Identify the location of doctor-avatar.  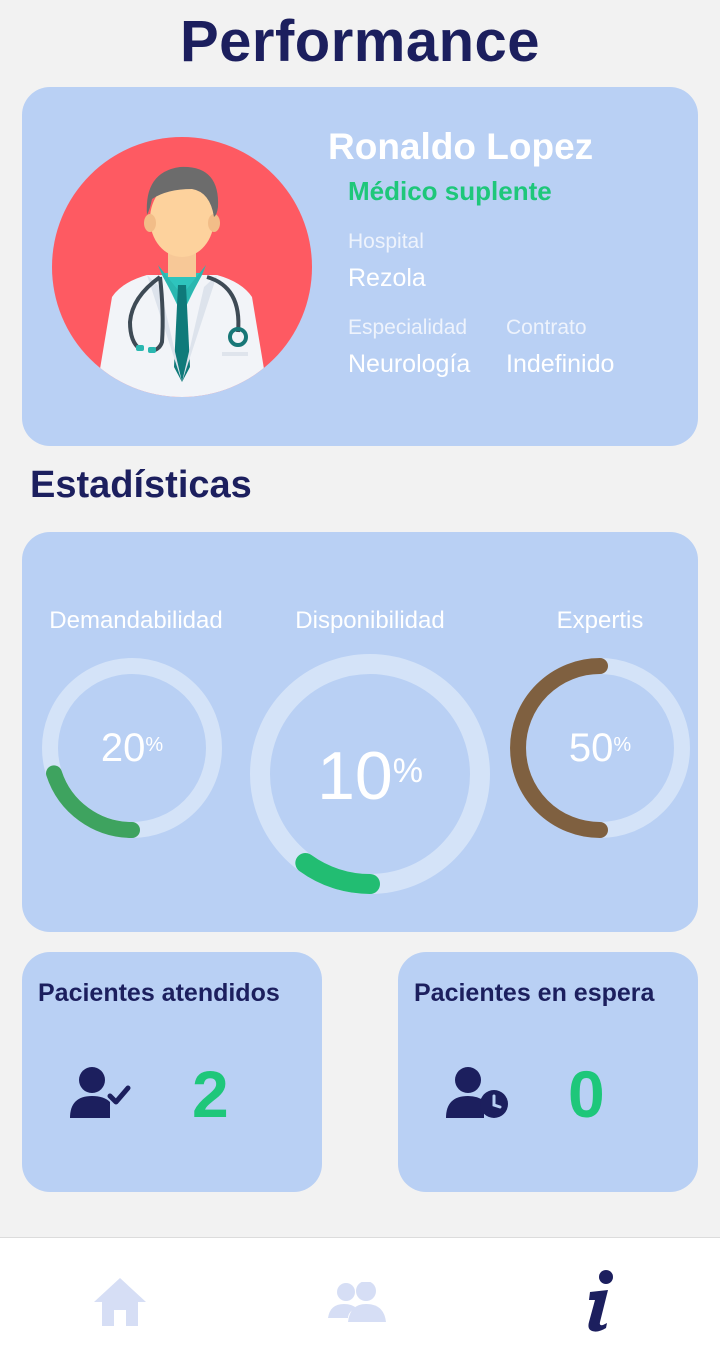
(182, 267).